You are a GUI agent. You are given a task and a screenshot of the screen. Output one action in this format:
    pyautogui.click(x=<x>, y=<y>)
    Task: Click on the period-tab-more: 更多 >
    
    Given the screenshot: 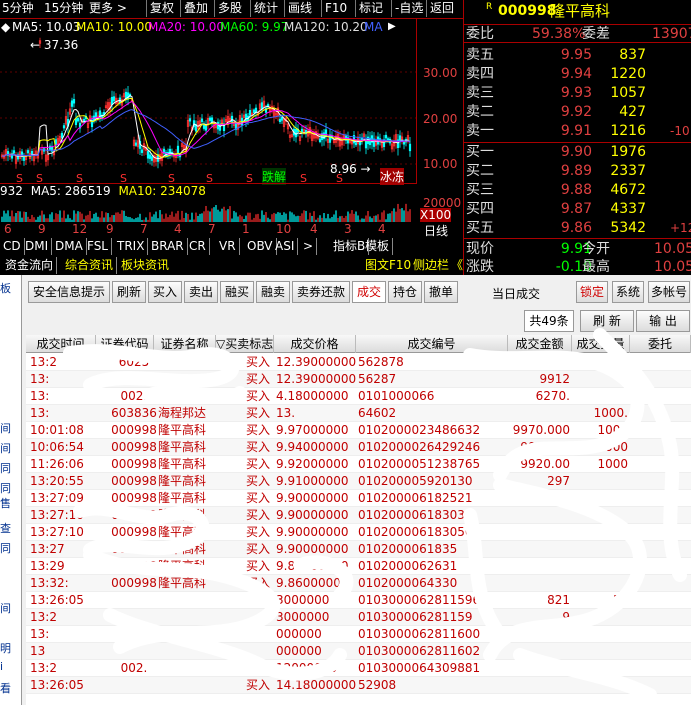 What is the action you would take?
    pyautogui.click(x=108, y=8)
    